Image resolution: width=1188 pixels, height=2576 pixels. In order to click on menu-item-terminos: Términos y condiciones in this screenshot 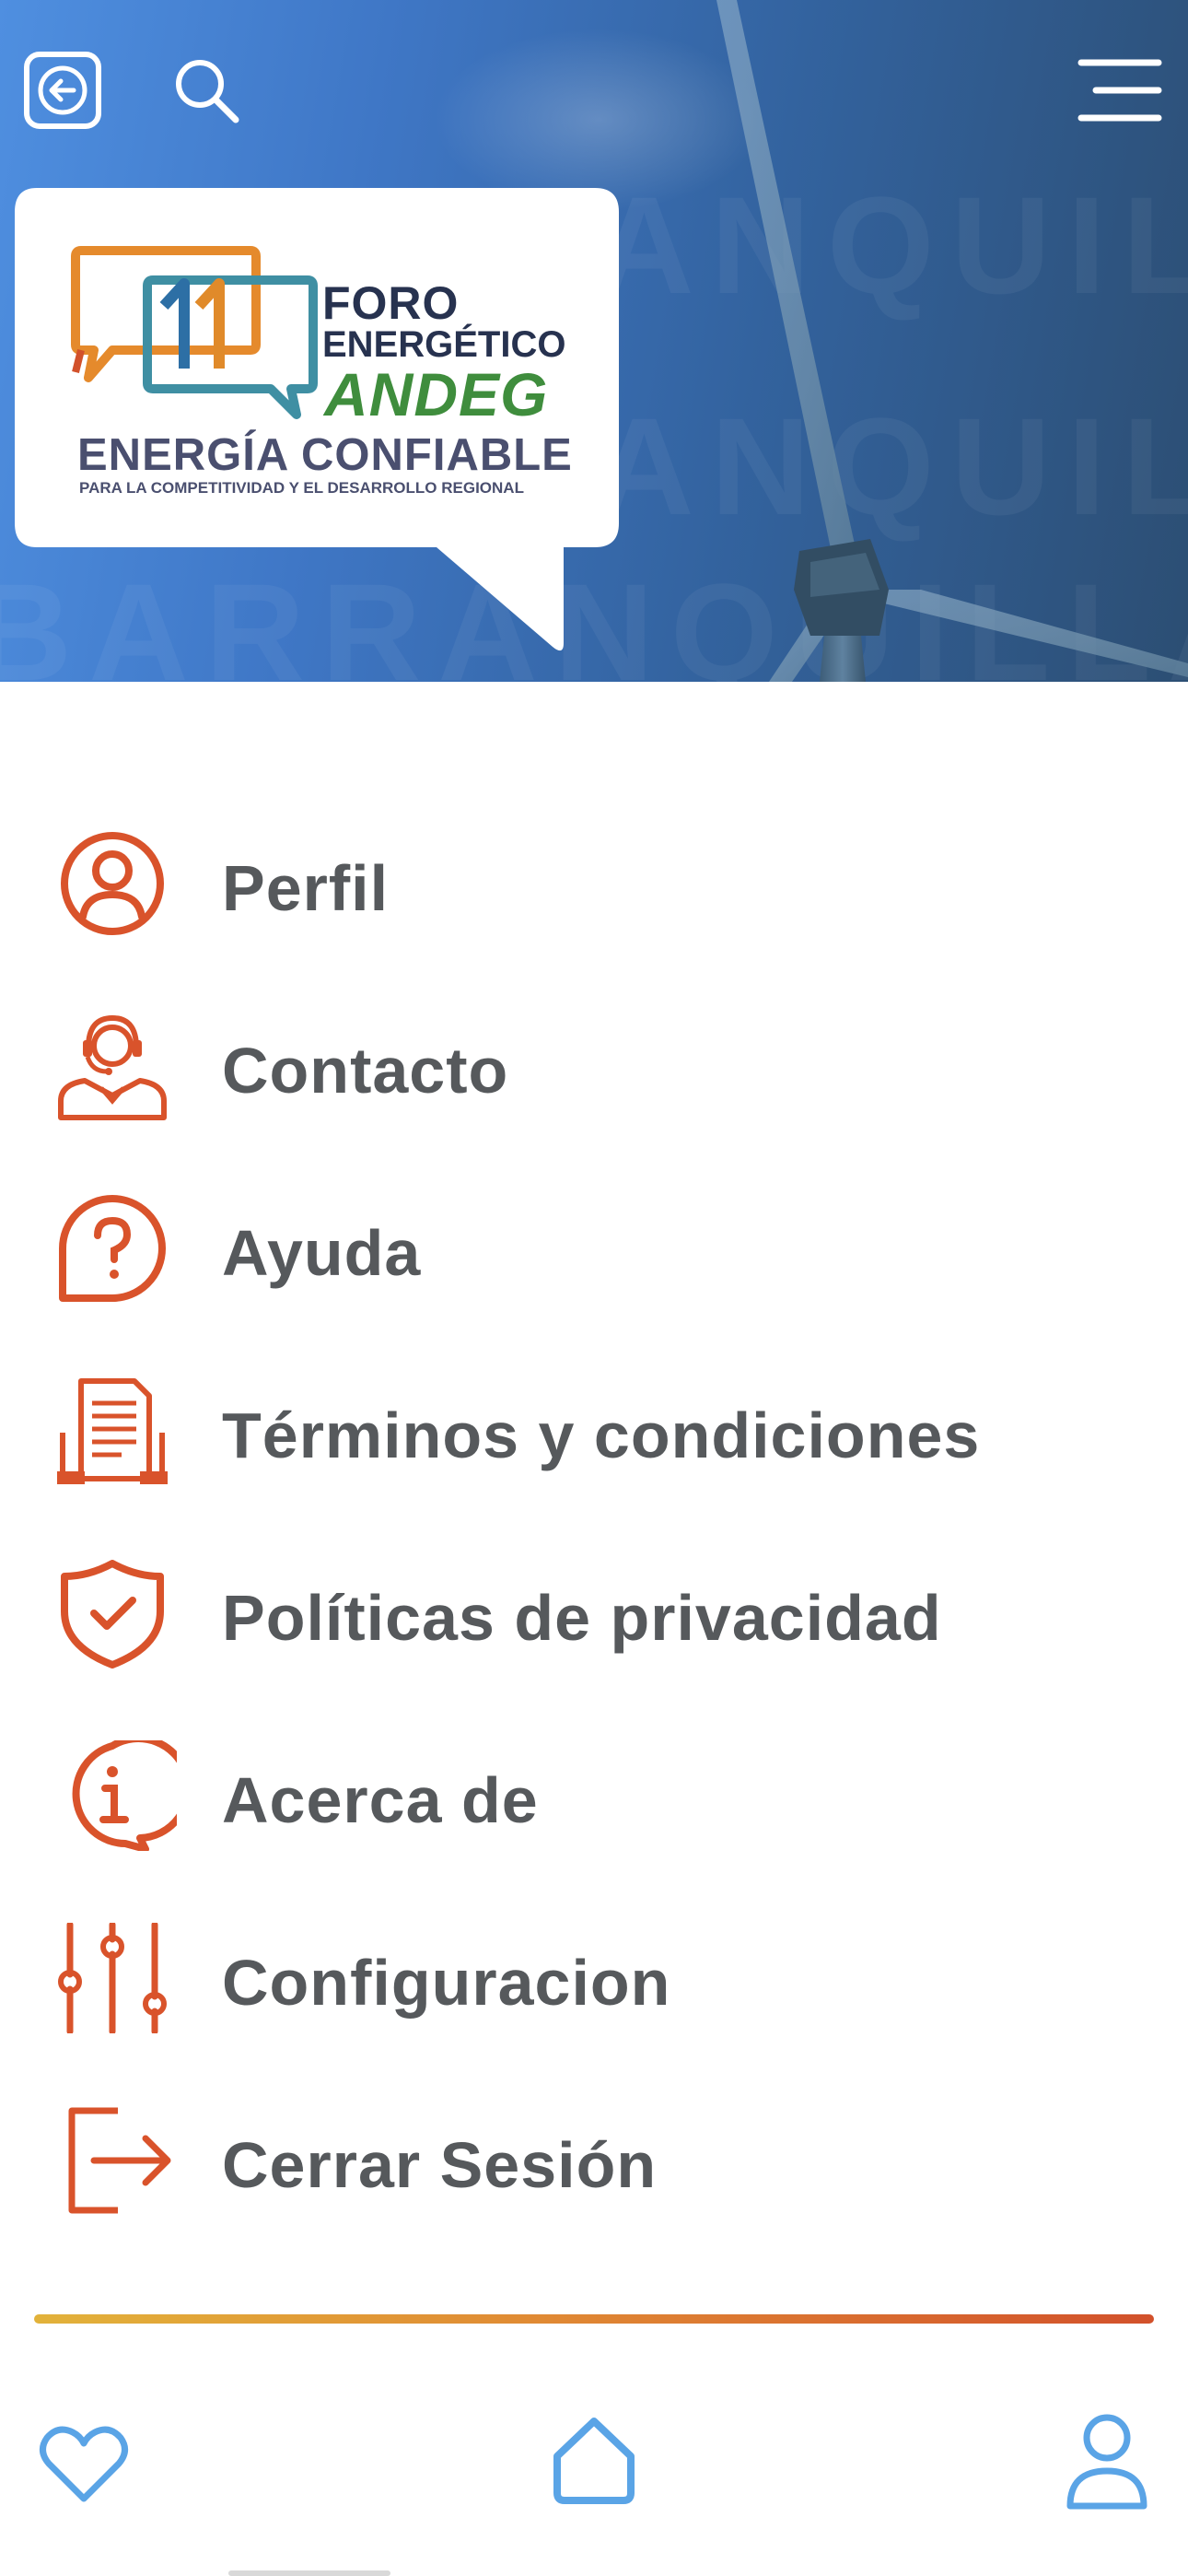, I will do `click(594, 1430)`.